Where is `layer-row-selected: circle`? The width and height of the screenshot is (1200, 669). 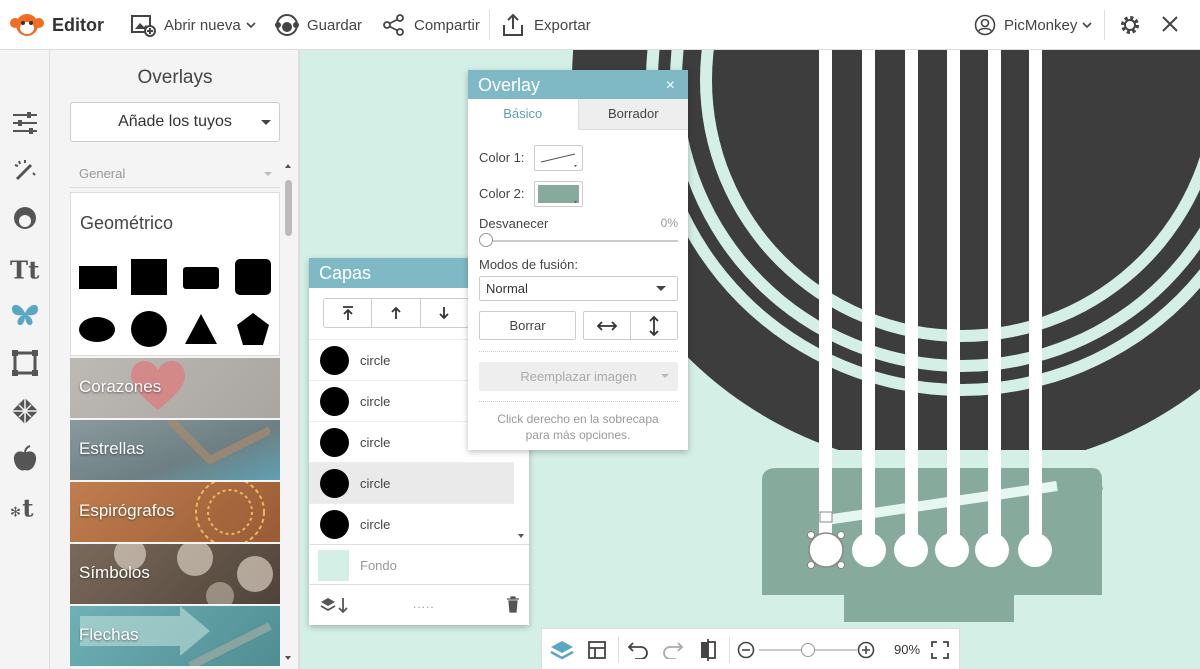 layer-row-selected: circle is located at coordinates (411, 482).